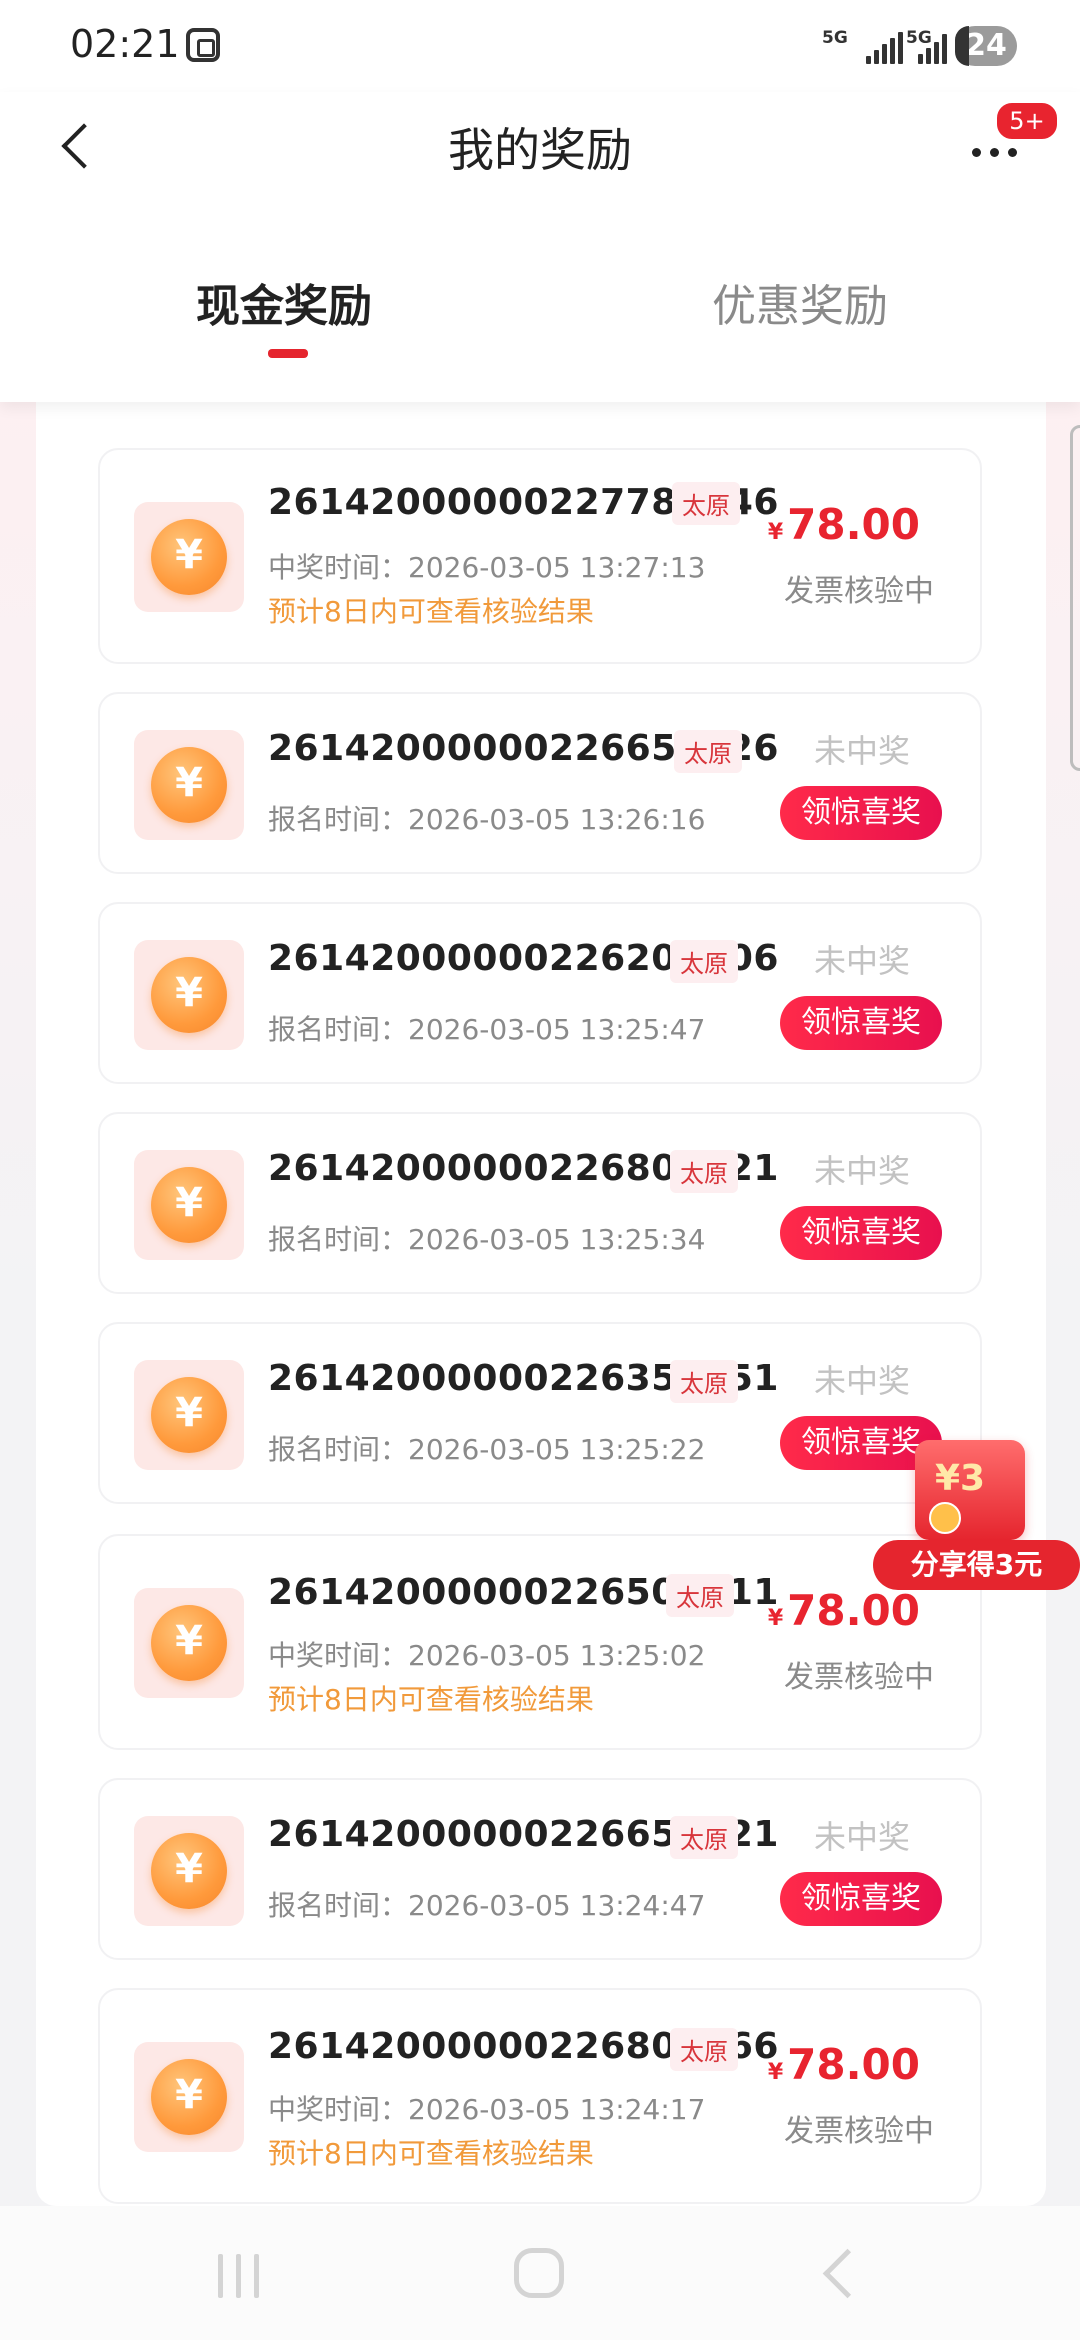 The image size is (1080, 2340). What do you see at coordinates (986, 46) in the screenshot?
I see `battery-icon: 24` at bounding box center [986, 46].